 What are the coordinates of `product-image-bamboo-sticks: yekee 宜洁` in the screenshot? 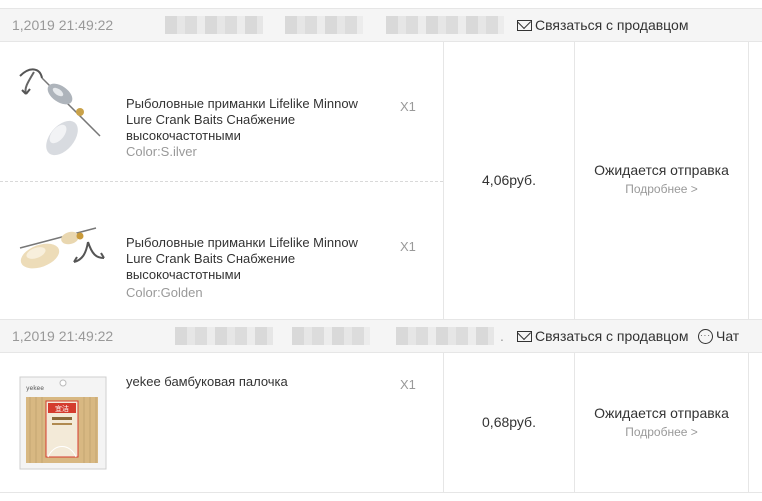 It's located at (62, 423).